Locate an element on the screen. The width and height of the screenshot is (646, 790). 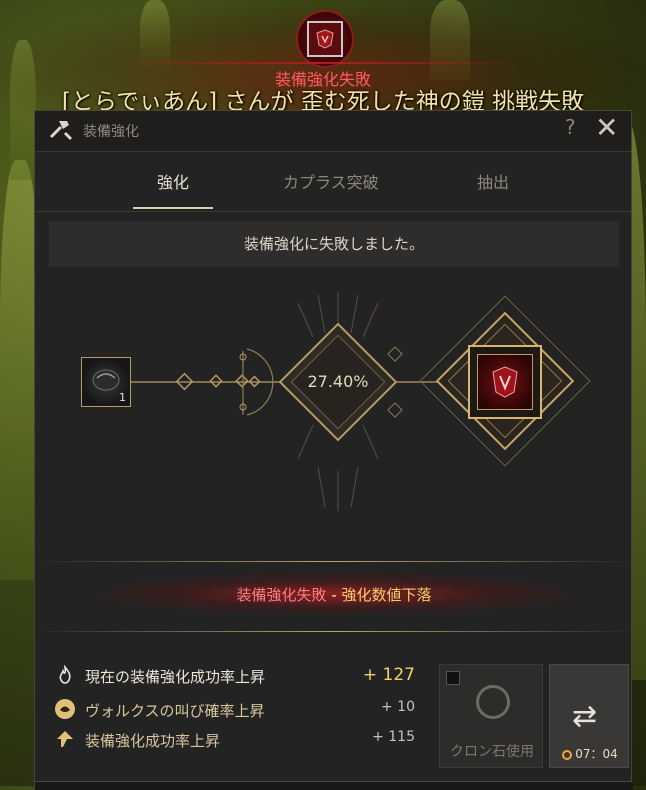
stat-value: + 10 is located at coordinates (398, 707).